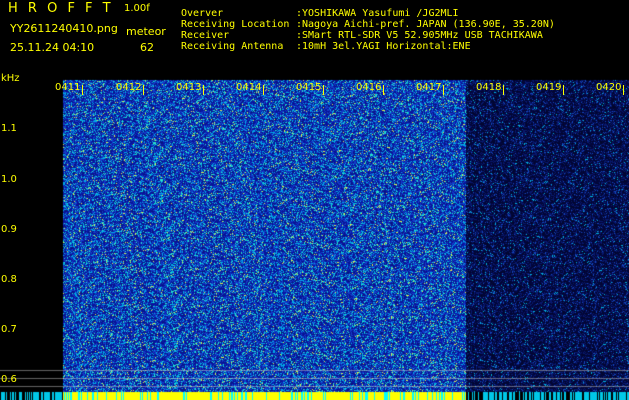 This screenshot has width=629, height=400. I want to click on x-tick: 0413, so click(190, 88).